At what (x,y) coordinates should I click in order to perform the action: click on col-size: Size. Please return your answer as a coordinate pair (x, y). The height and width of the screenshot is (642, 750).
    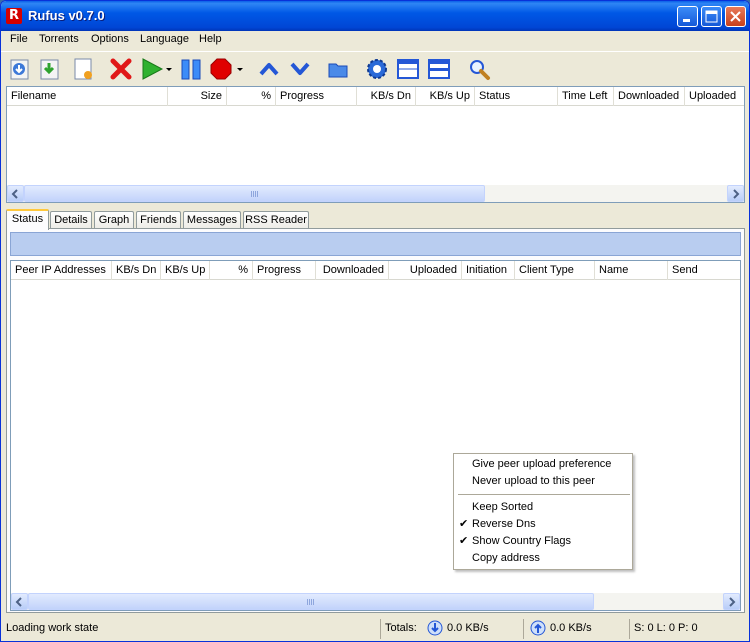
    Looking at the image, I should click on (197, 96).